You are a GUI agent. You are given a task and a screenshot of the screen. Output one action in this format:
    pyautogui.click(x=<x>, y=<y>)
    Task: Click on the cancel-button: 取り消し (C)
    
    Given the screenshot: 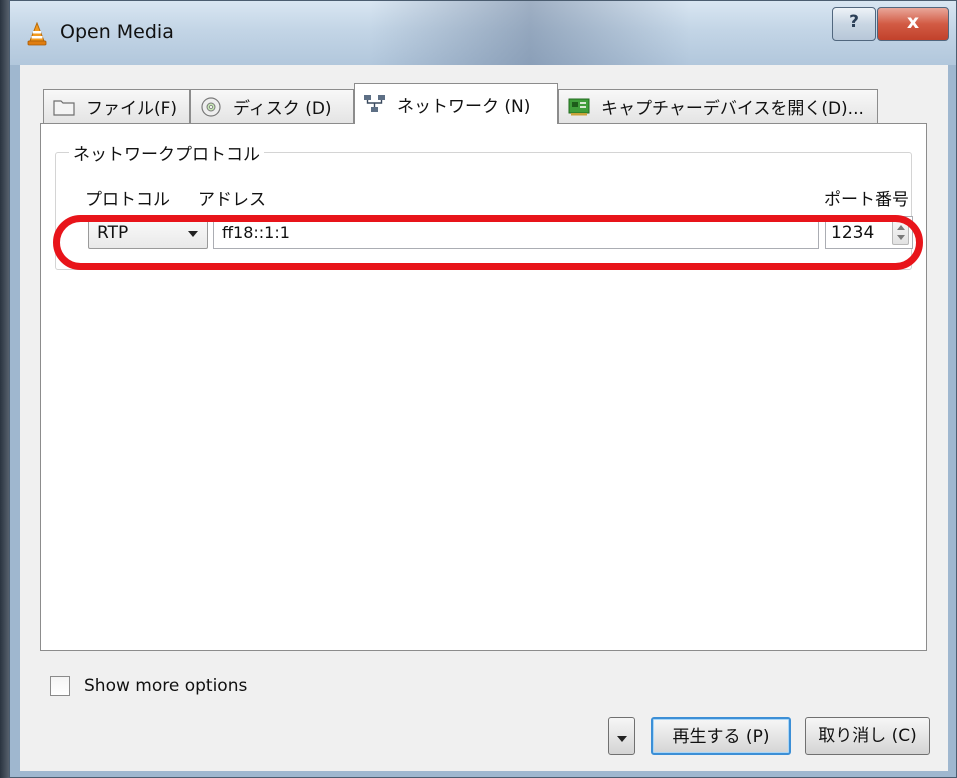 What is the action you would take?
    pyautogui.click(x=867, y=736)
    